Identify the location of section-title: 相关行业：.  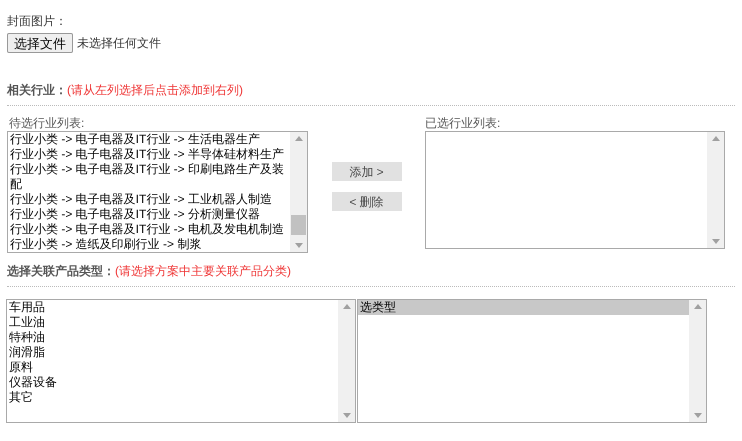
(37, 90).